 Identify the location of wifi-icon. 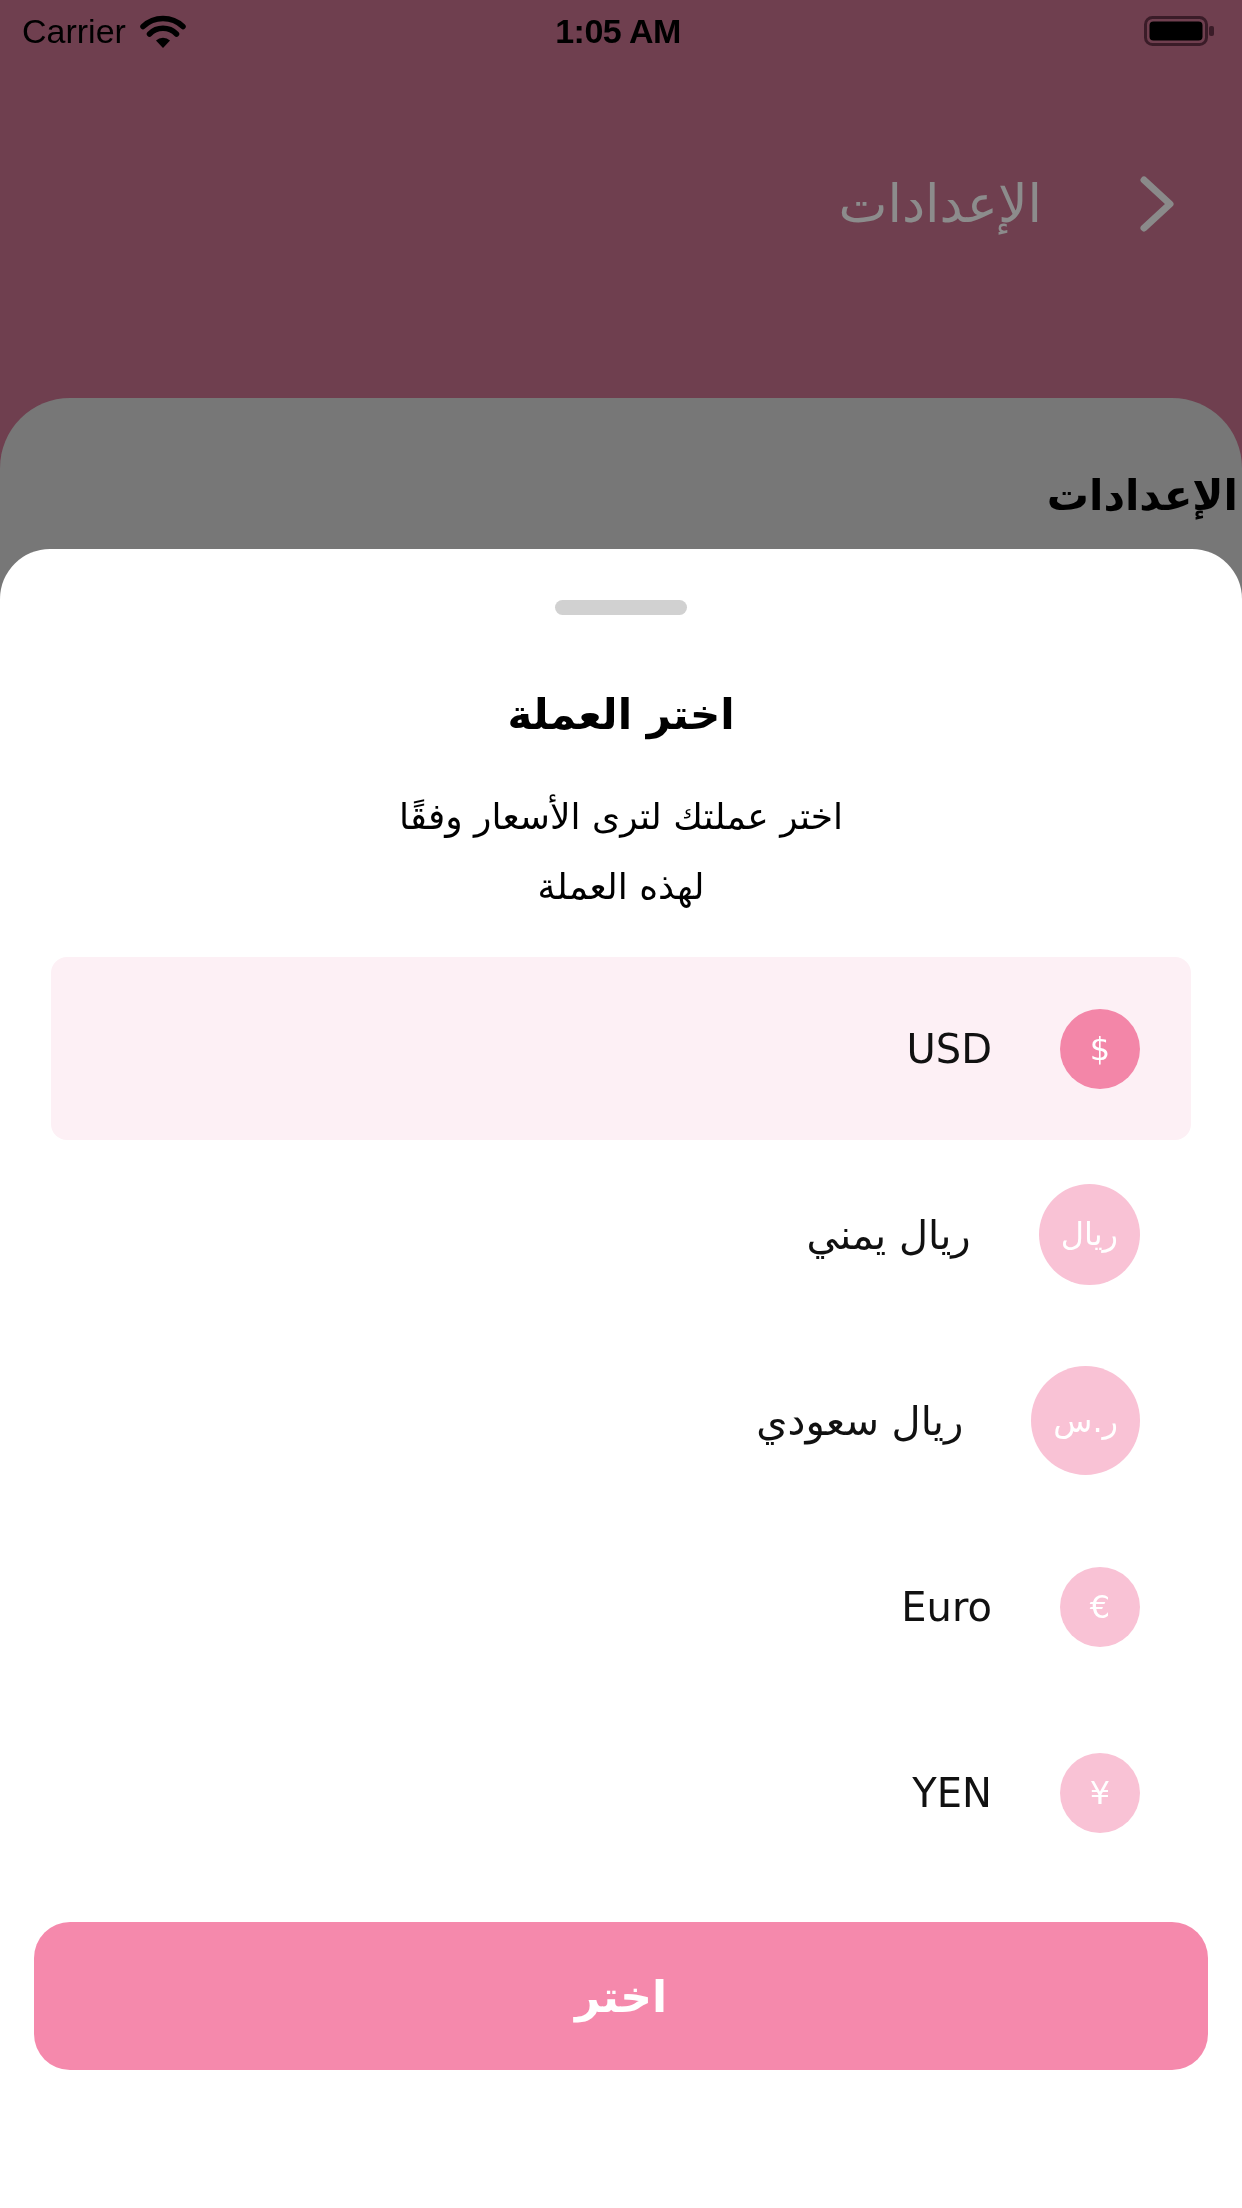
(162, 31).